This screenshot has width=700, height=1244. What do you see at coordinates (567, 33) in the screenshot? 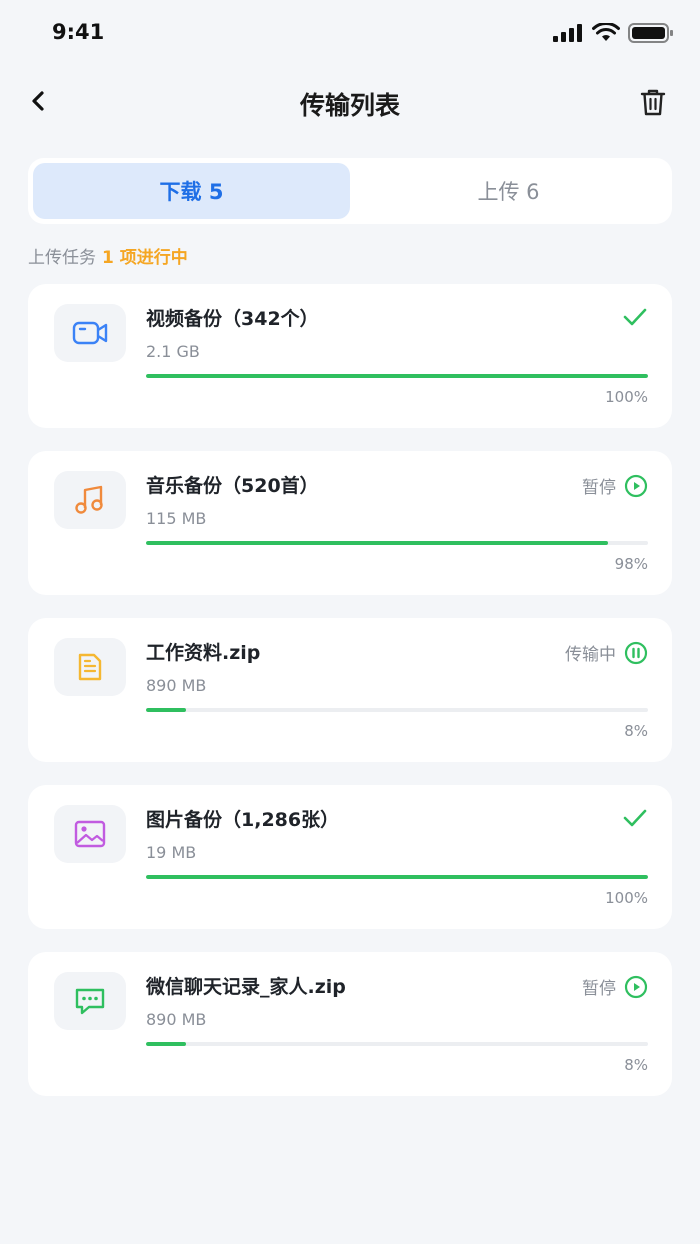
I see `signal-icon` at bounding box center [567, 33].